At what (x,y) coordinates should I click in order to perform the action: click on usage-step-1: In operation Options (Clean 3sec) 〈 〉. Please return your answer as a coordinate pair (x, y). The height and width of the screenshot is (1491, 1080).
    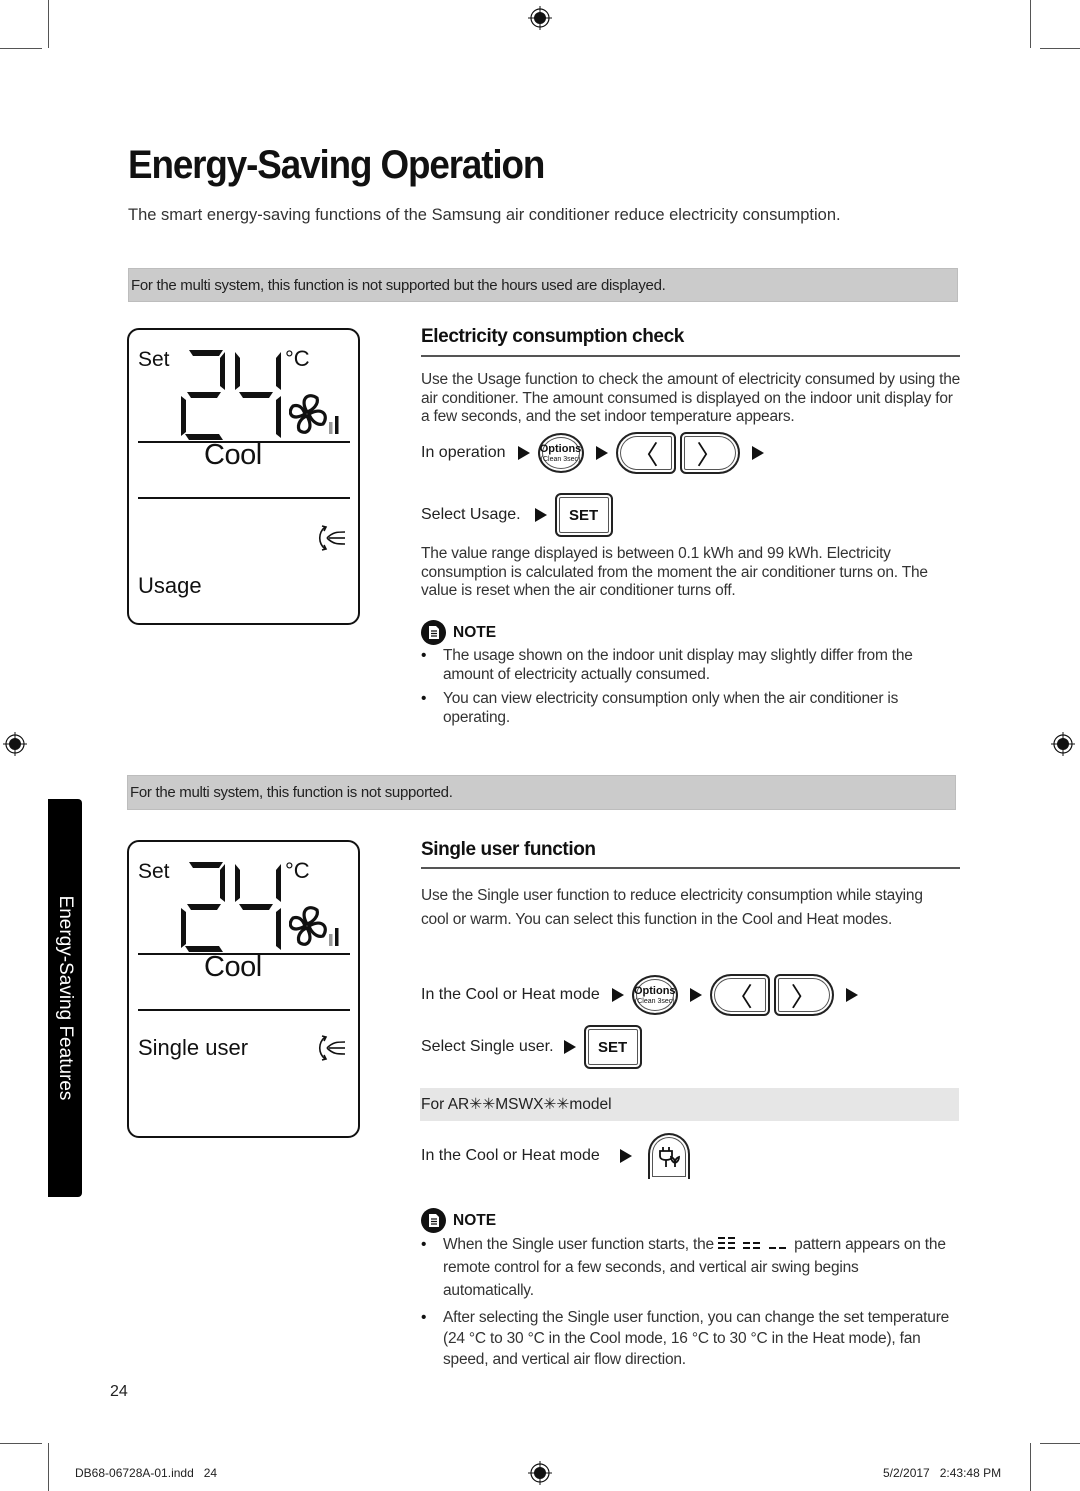
    Looking at the image, I should click on (596, 453).